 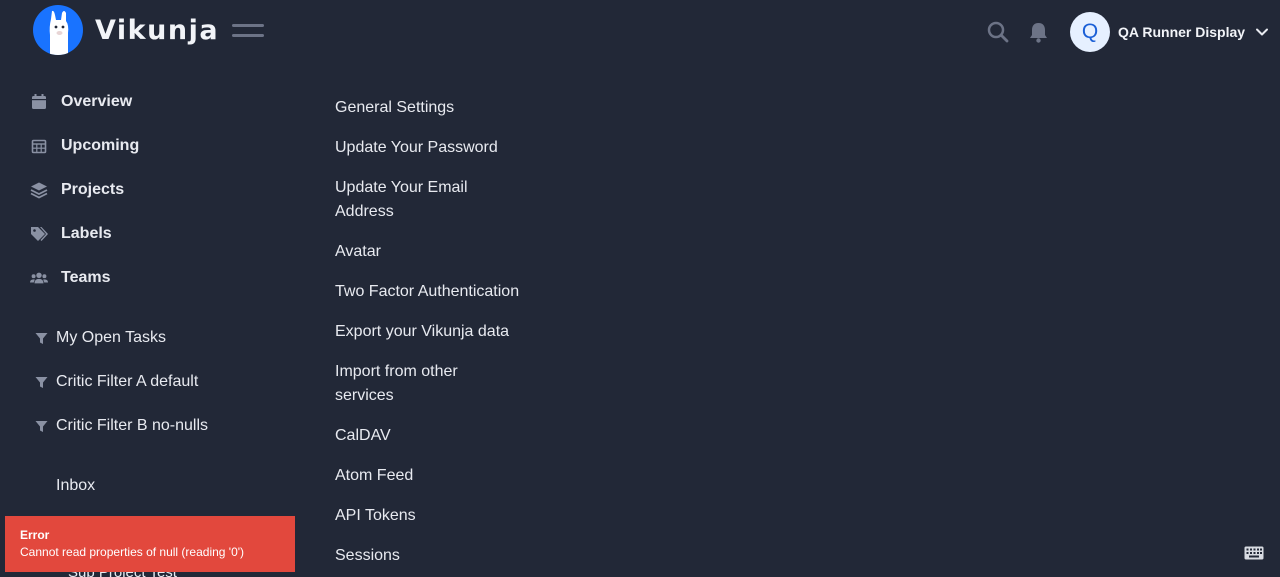 What do you see at coordinates (86, 233) in the screenshot?
I see `sidebar-item-label: Labels` at bounding box center [86, 233].